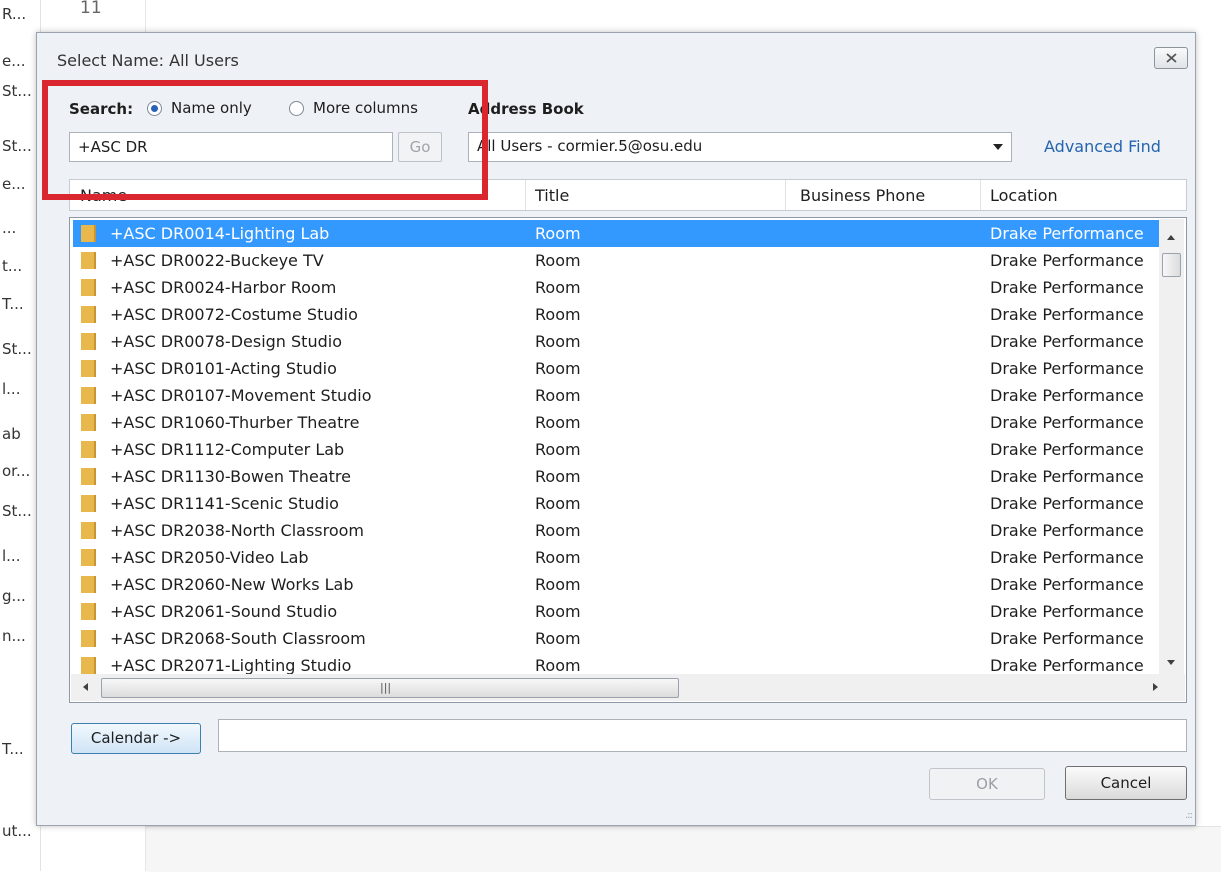  I want to click on scroll-up-icon, so click(1171, 237).